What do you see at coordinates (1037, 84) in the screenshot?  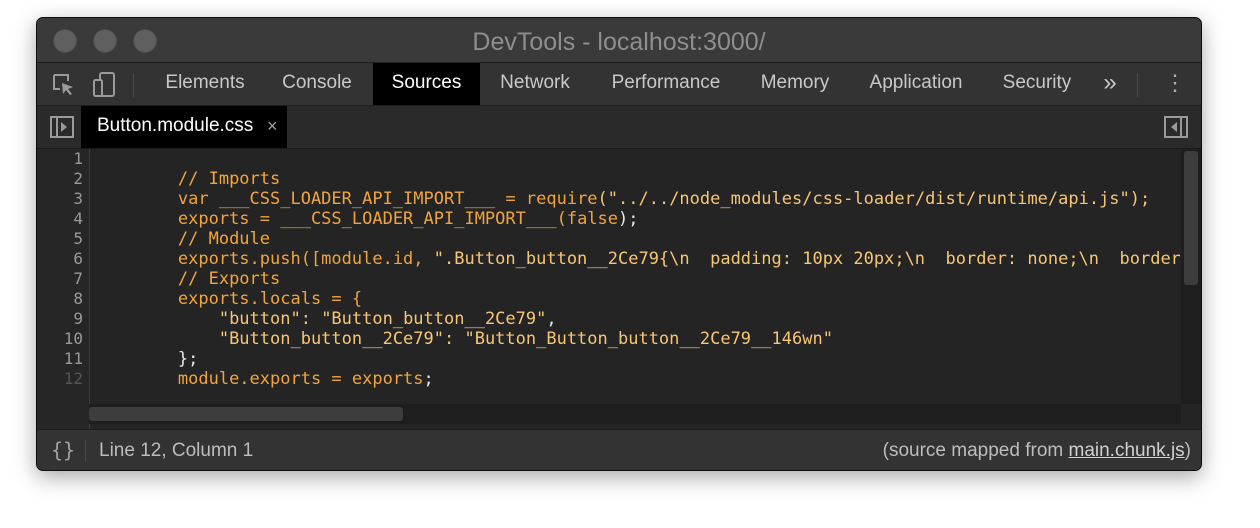 I see `tab-security: Security` at bounding box center [1037, 84].